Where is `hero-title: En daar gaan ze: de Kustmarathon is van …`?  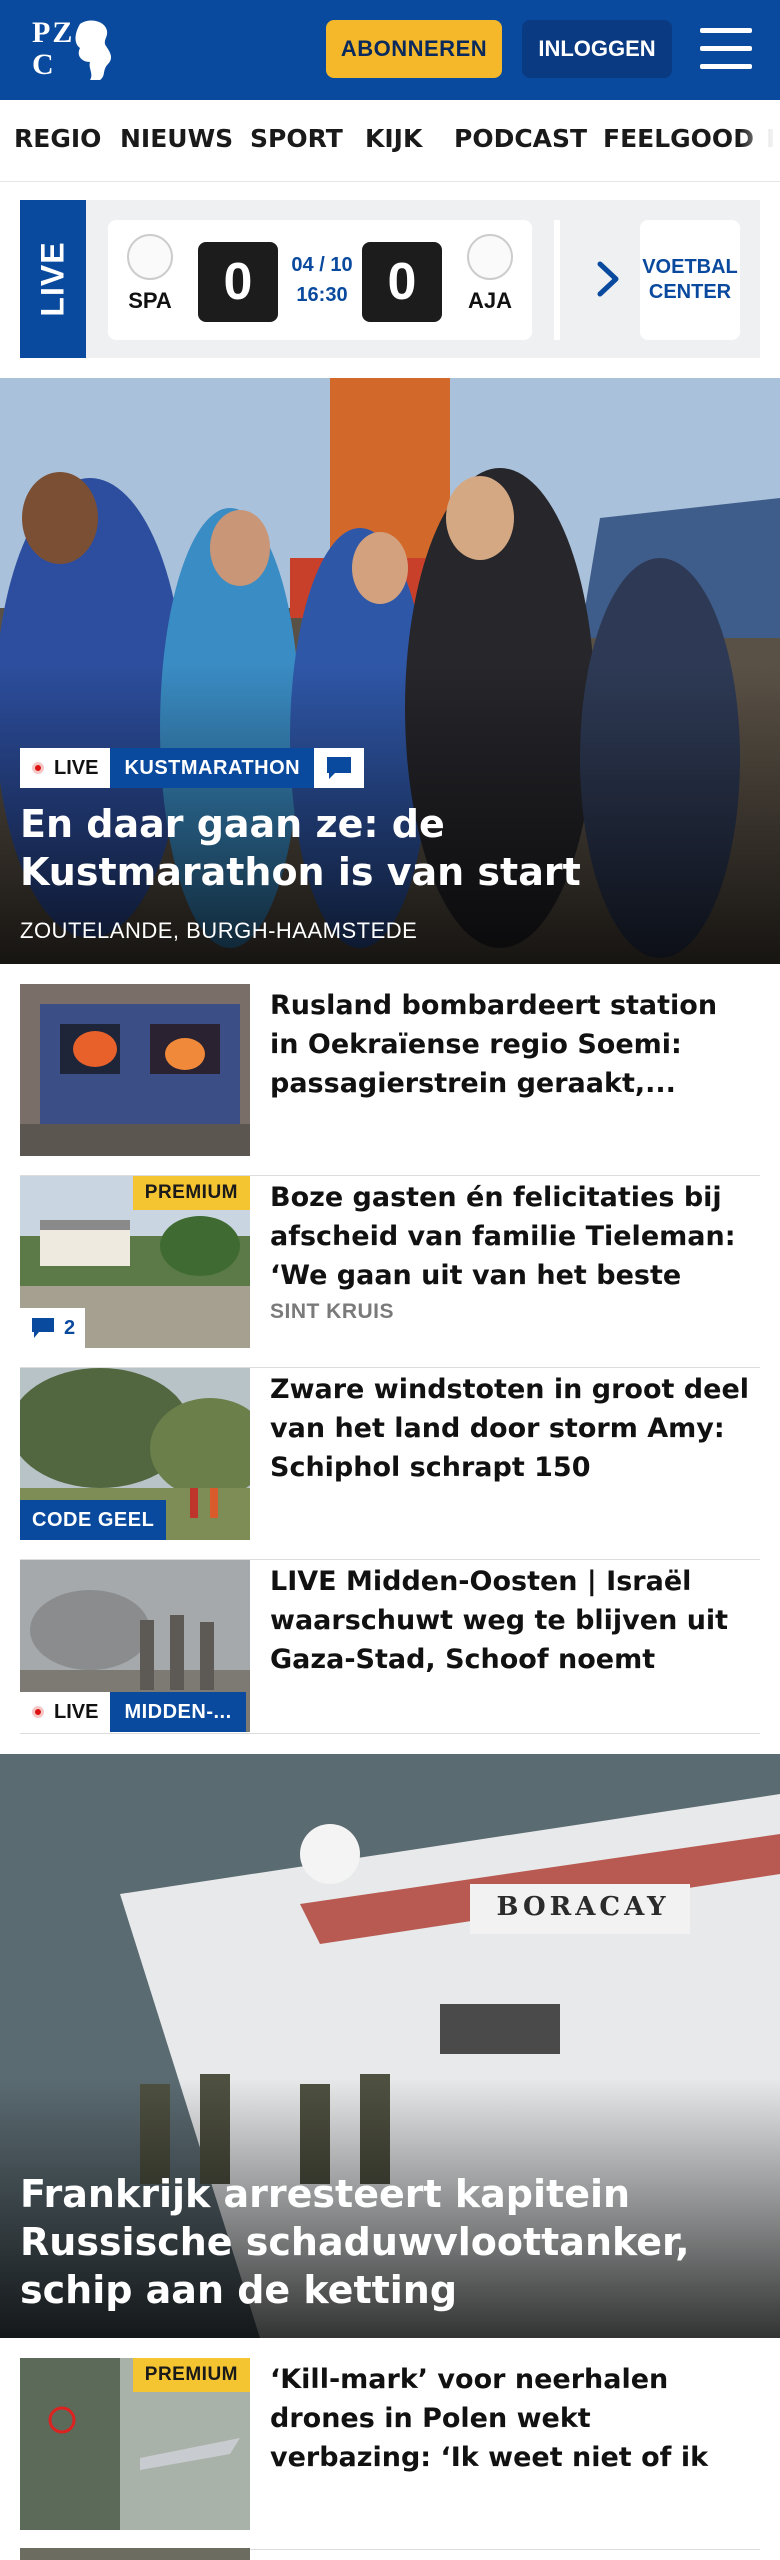
hero-title: En daar gaan ze: de Kustmarathon is van … is located at coordinates (390, 848).